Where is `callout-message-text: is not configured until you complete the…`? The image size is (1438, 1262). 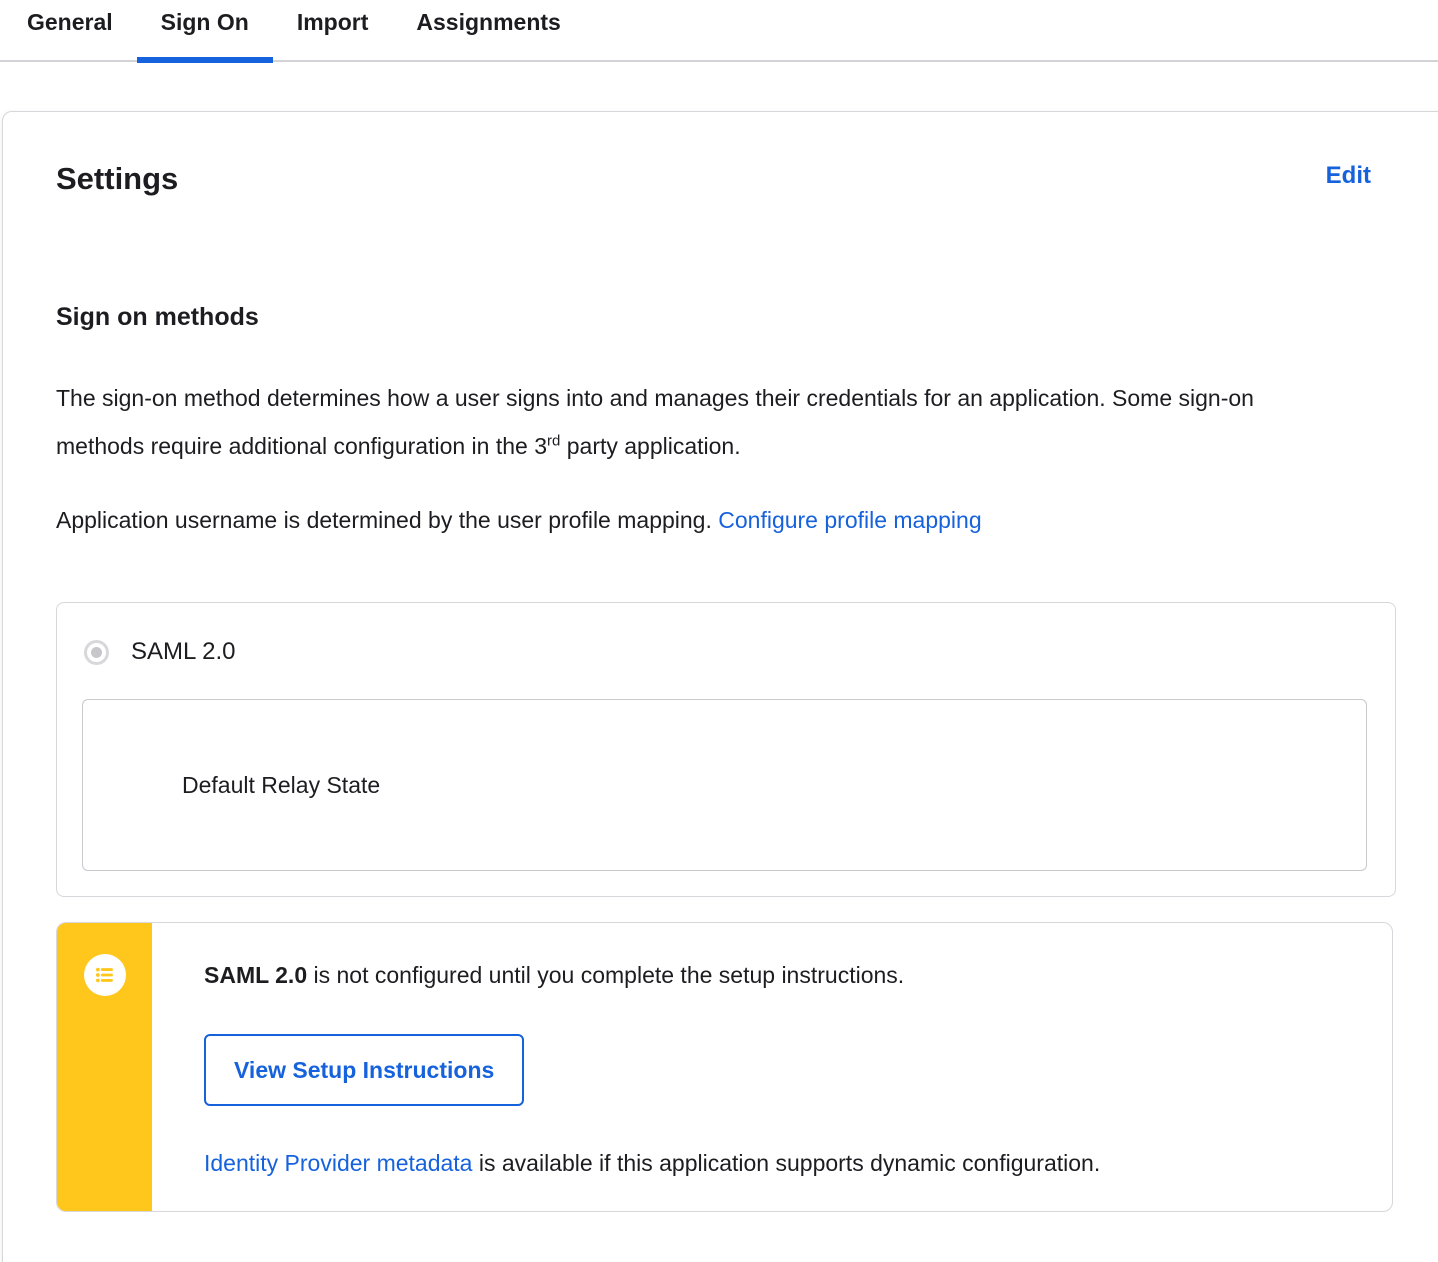 callout-message-text: is not configured until you complete the… is located at coordinates (606, 975).